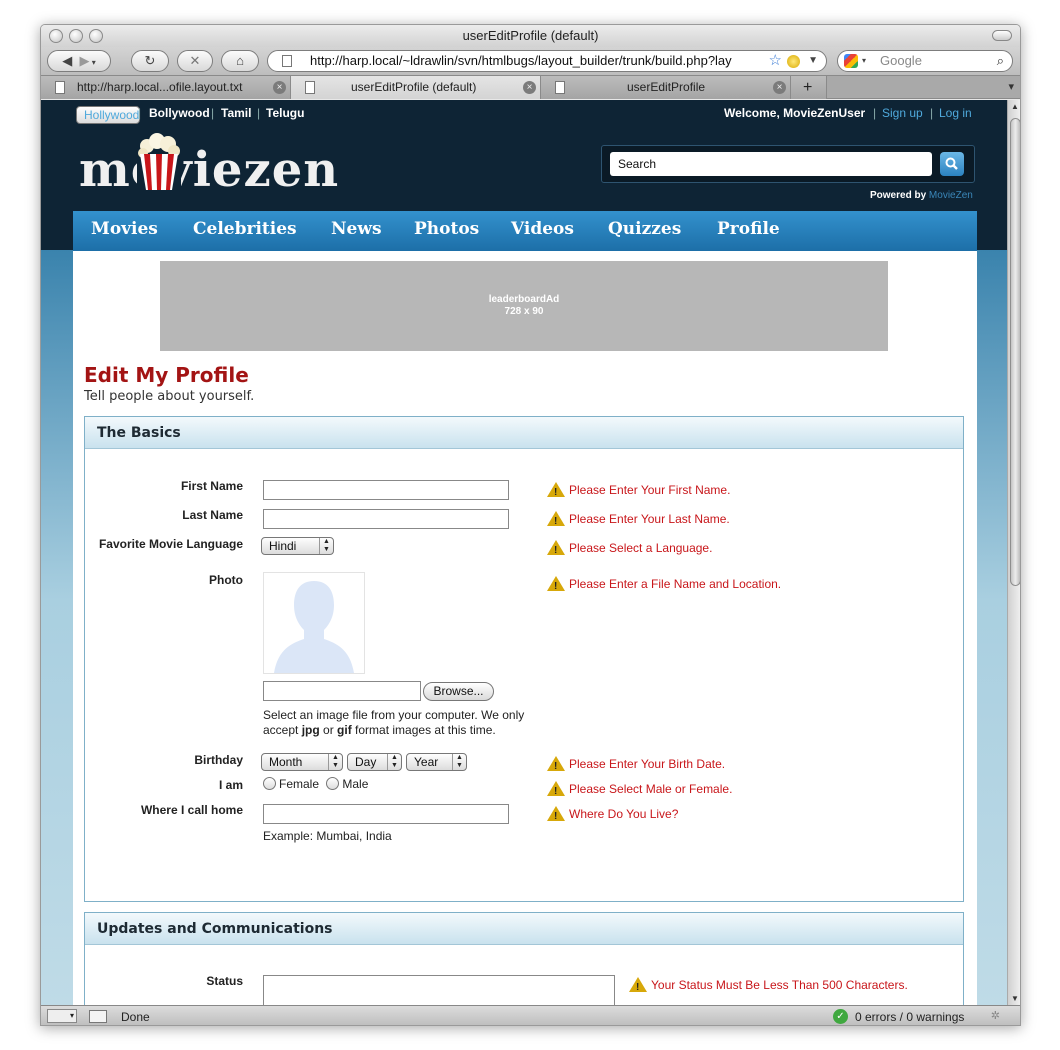 The width and height of the screenshot is (1060, 1050). What do you see at coordinates (809, 87) in the screenshot?
I see `new-tab-button: +` at bounding box center [809, 87].